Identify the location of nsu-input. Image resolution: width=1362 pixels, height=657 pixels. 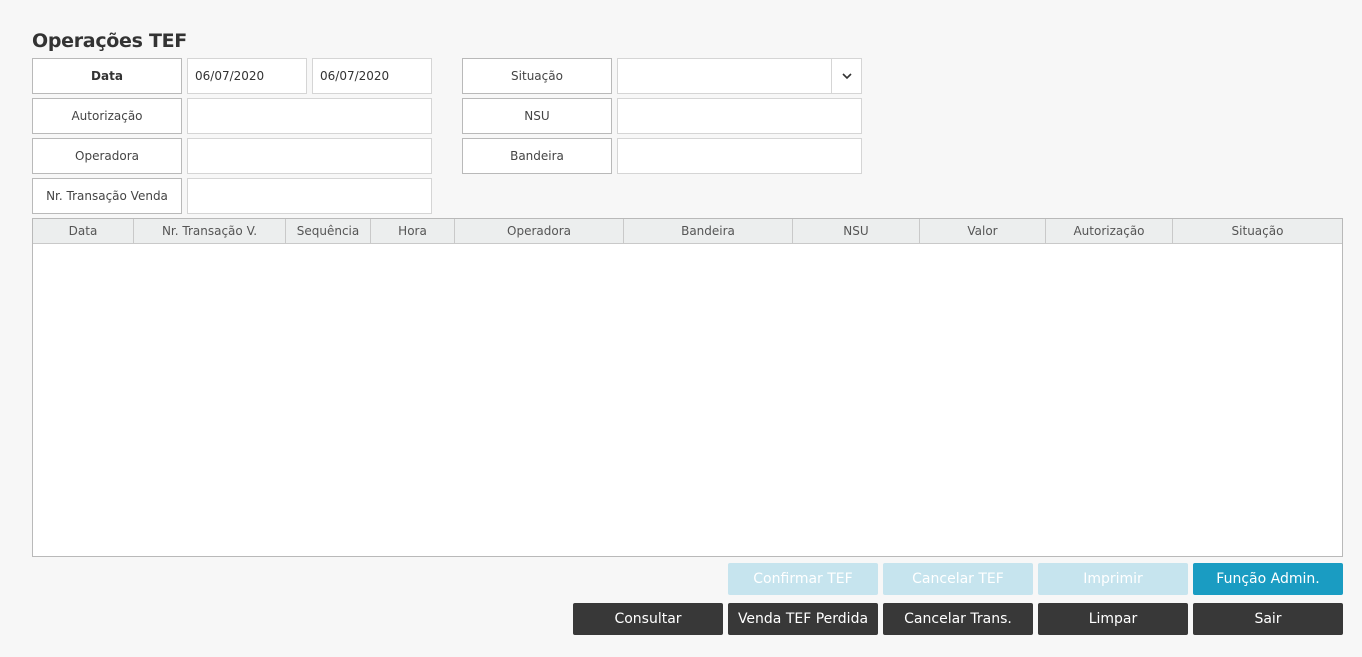
(739, 116).